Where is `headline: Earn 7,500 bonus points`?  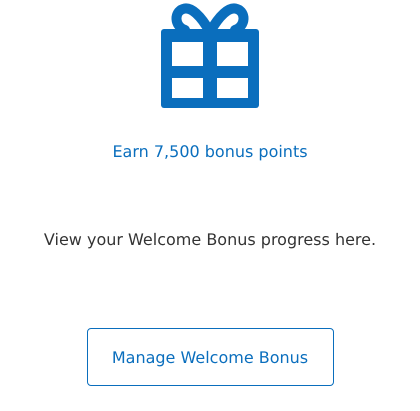 headline: Earn 7,500 bonus points is located at coordinates (210, 151).